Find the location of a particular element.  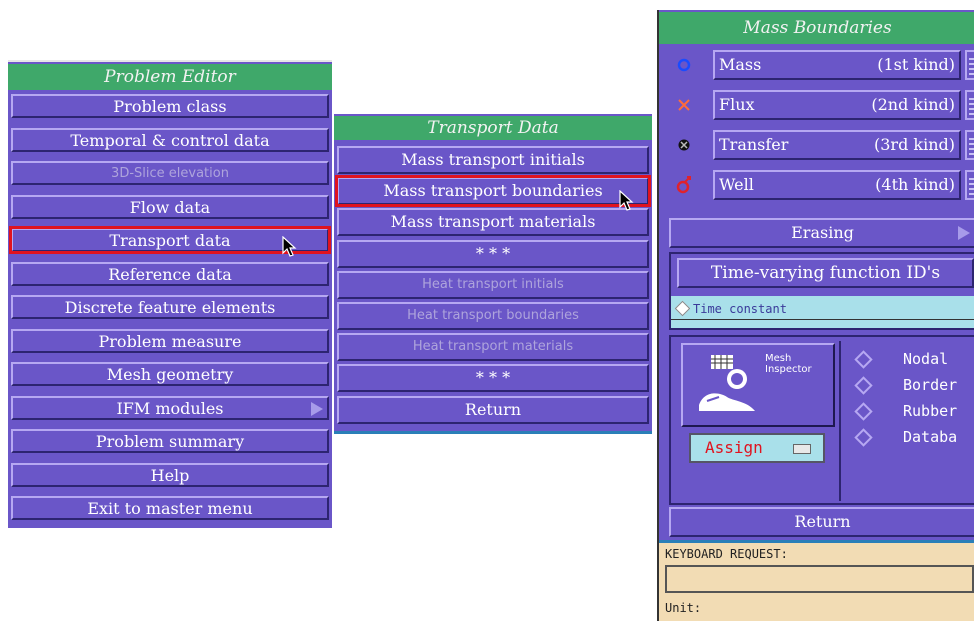

menu-item-exit-to-master-menu: Exit to master menu is located at coordinates (170, 508).